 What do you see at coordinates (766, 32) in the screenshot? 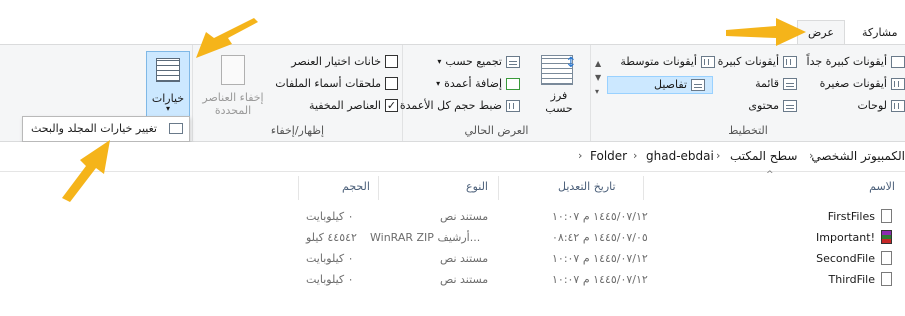
I see `arrow-to-view-tab-icon` at bounding box center [766, 32].